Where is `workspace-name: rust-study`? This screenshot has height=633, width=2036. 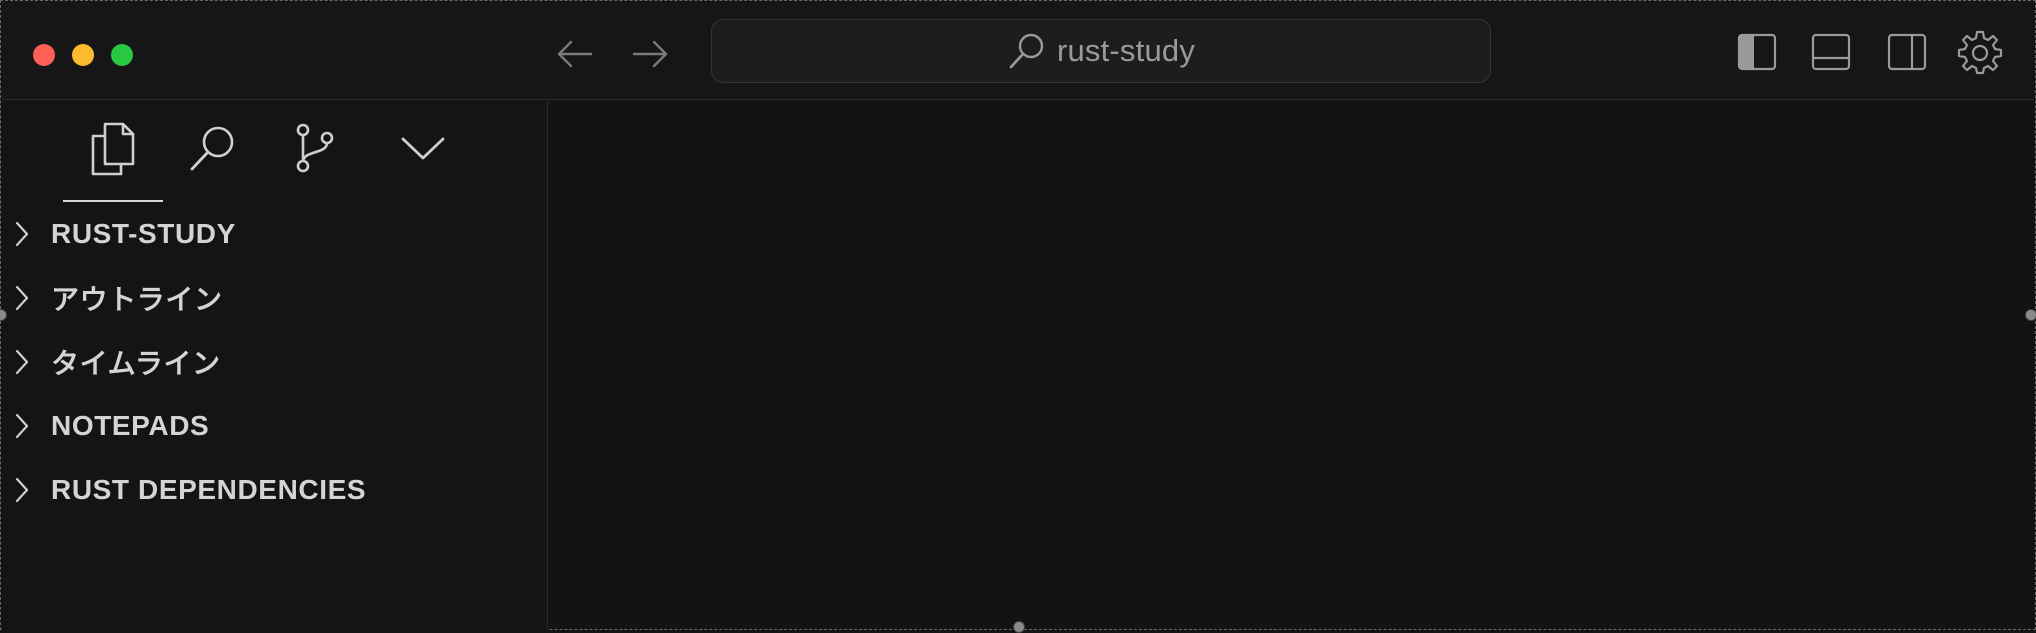 workspace-name: rust-study is located at coordinates (1126, 50).